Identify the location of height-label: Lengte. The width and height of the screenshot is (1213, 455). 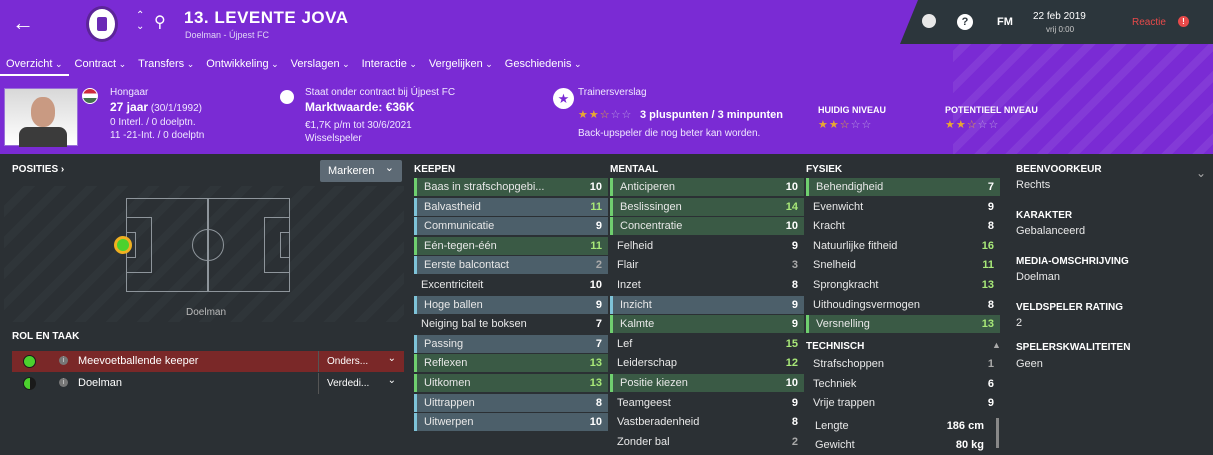
(832, 426).